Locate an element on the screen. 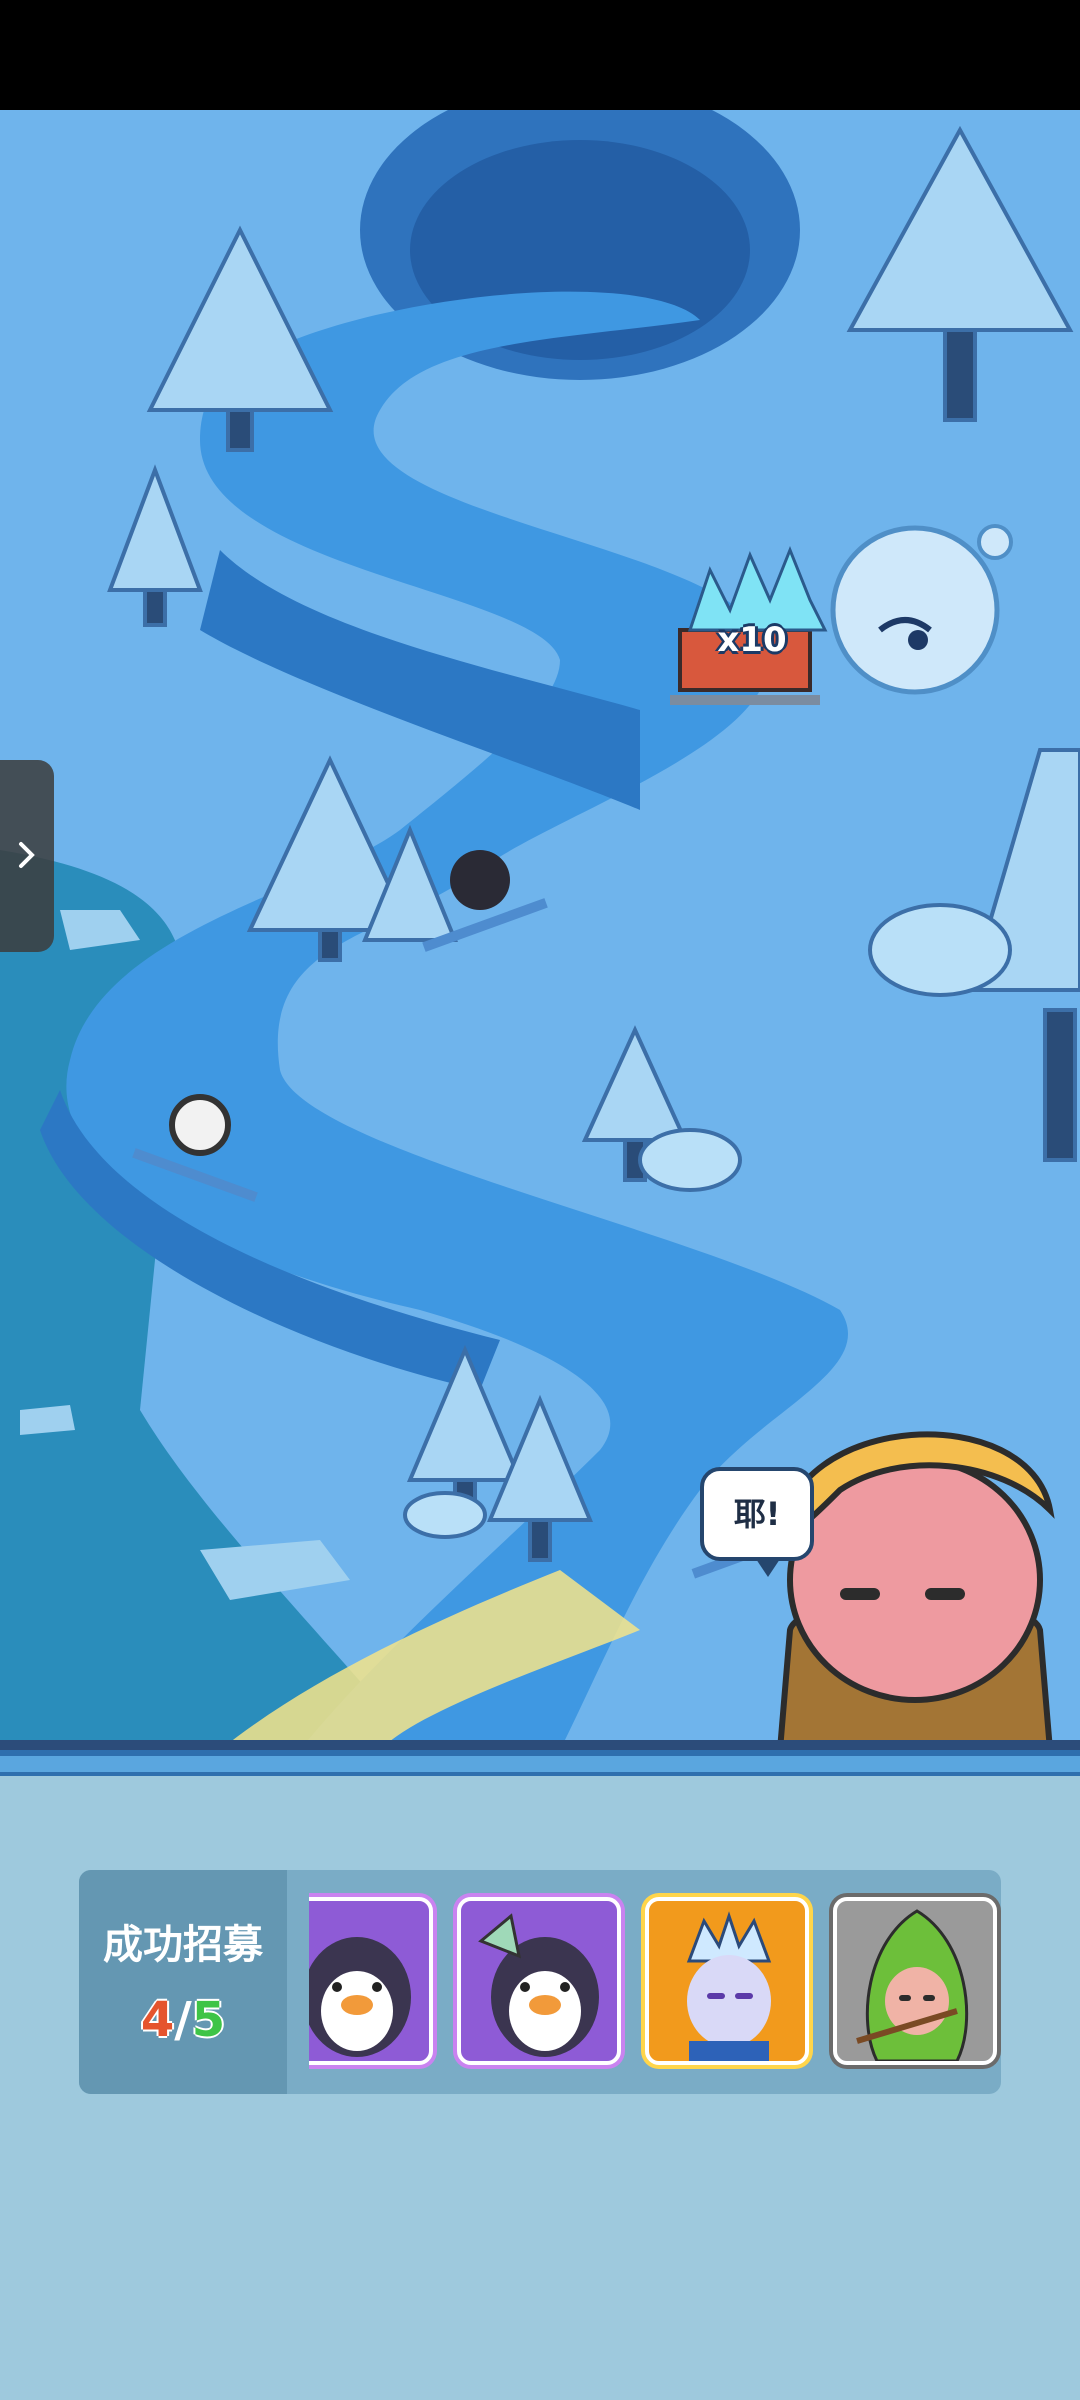  recruit-slots is located at coordinates (655, 1982).